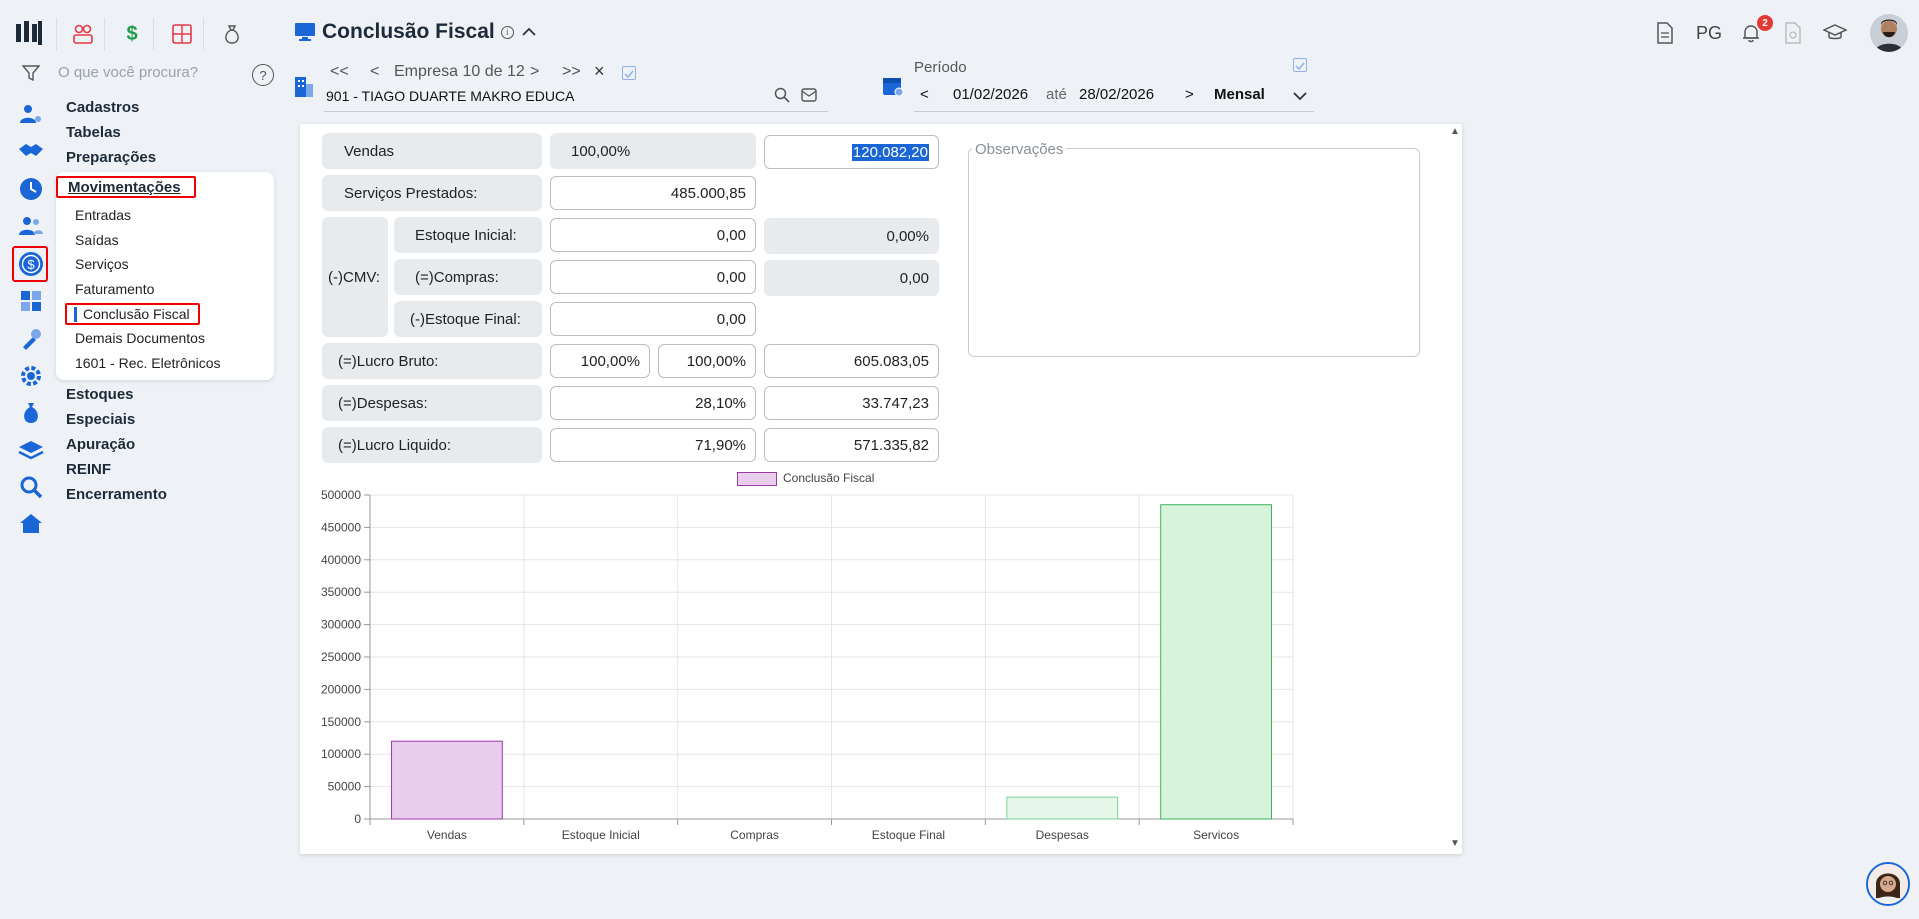 The width and height of the screenshot is (1919, 919). What do you see at coordinates (653, 319) in the screenshot?
I see `estoque-final-input: 0,00` at bounding box center [653, 319].